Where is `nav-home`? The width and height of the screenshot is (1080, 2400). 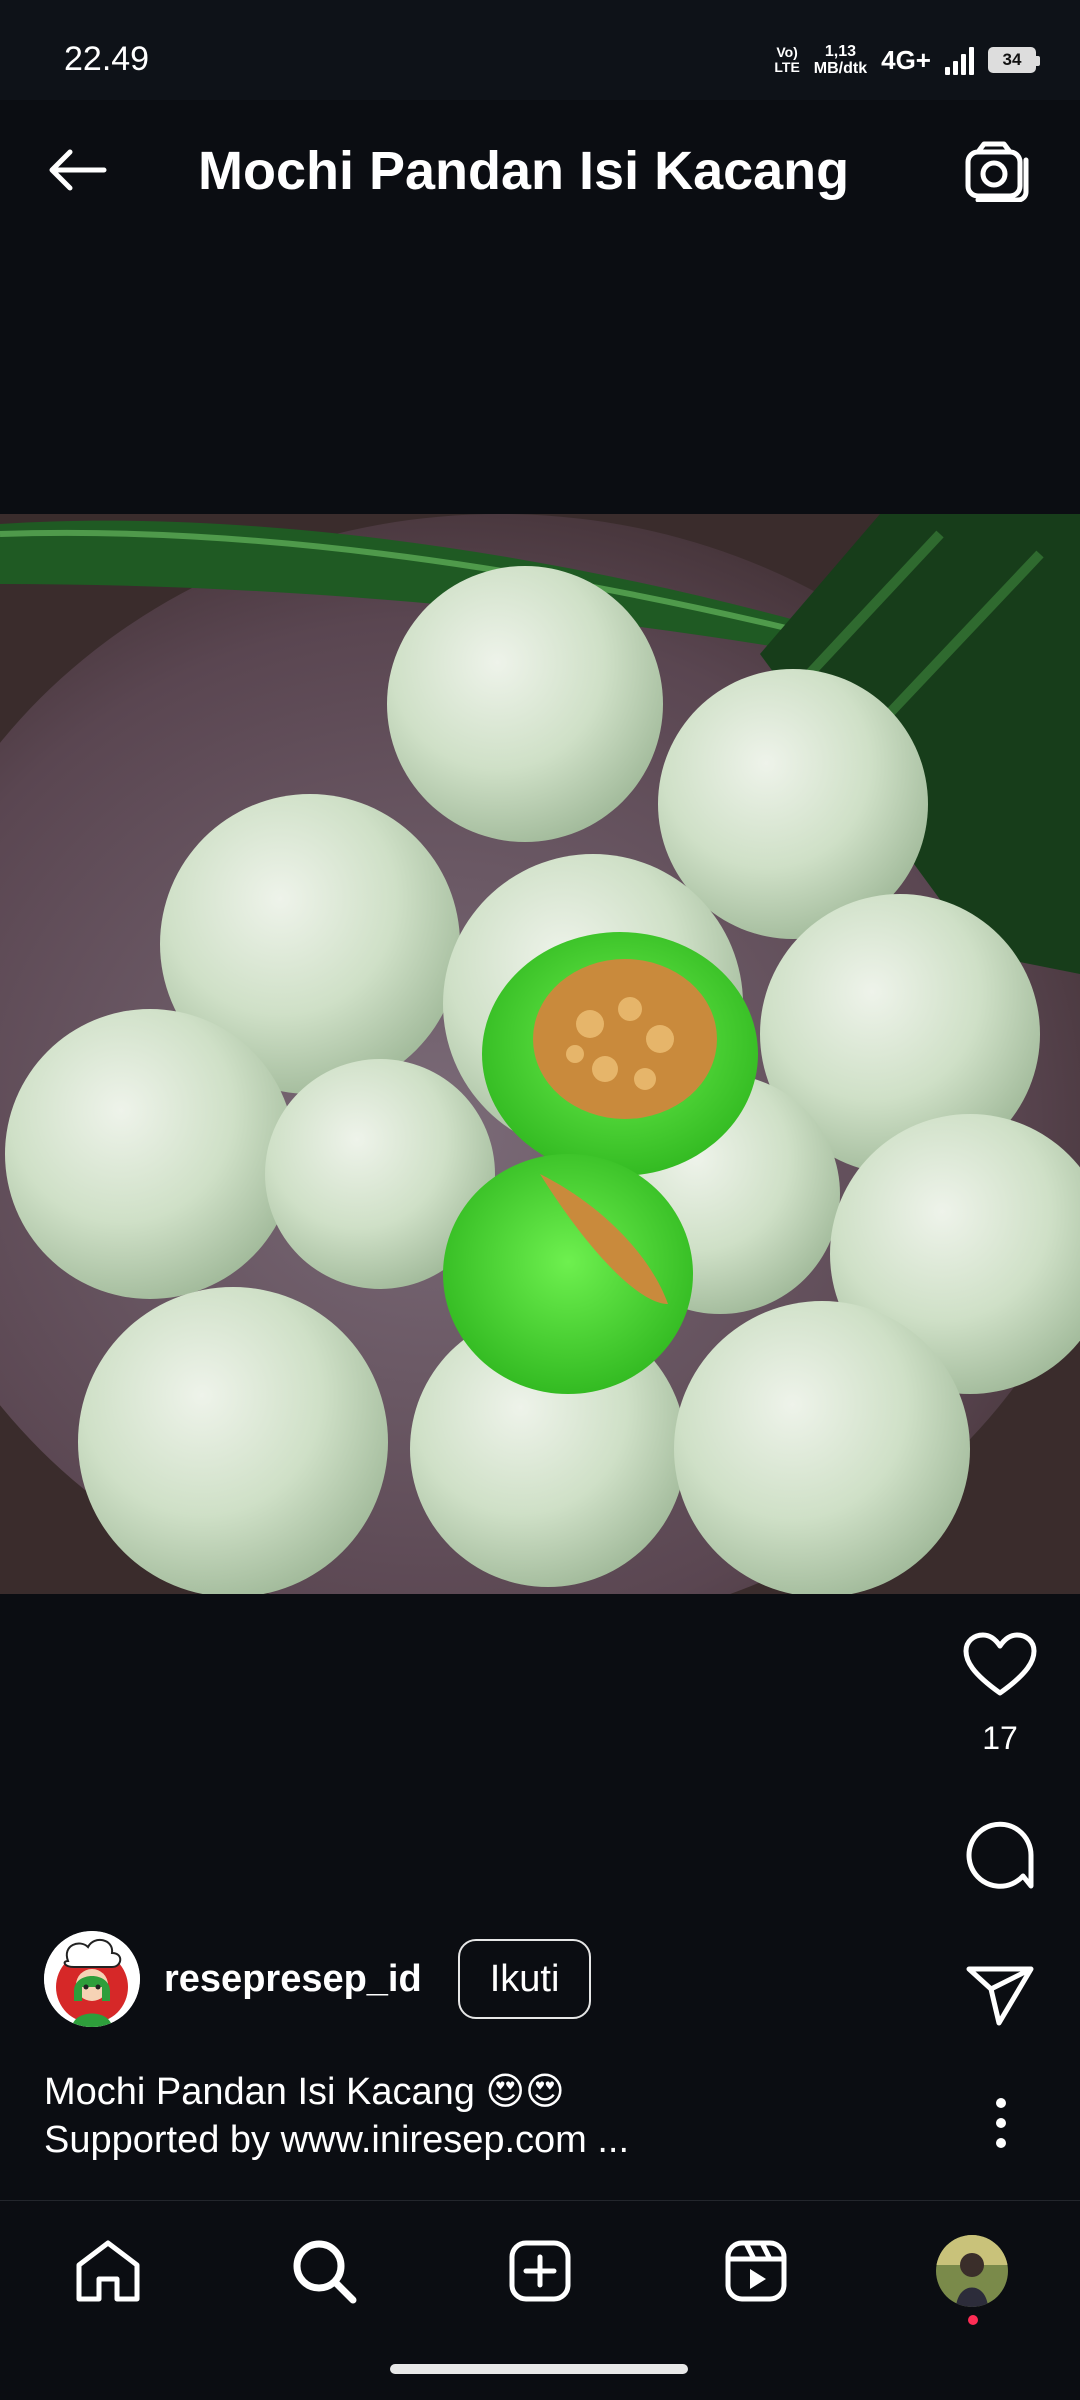
nav-home is located at coordinates (108, 2271).